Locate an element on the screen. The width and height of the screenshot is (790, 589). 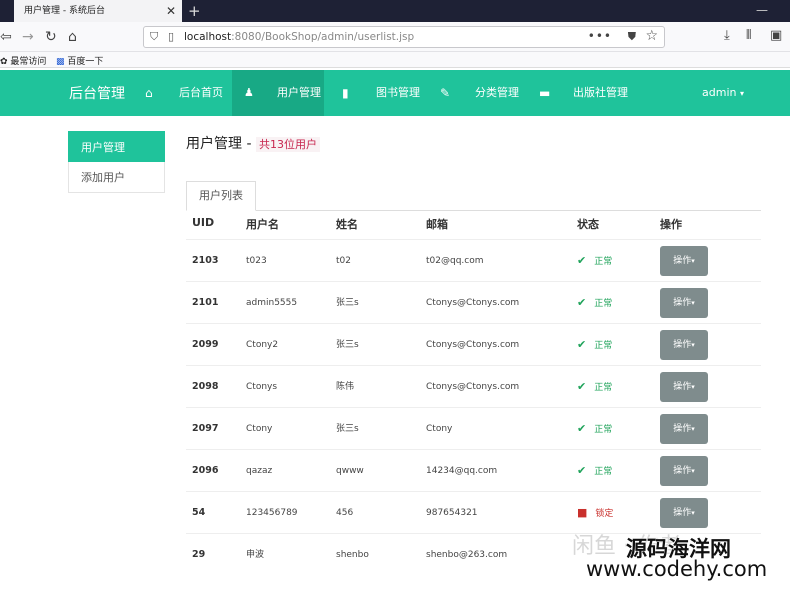
table-row: 54 123456789 456 987654321 ■ 锁定 操作▾ is located at coordinates (473, 512).